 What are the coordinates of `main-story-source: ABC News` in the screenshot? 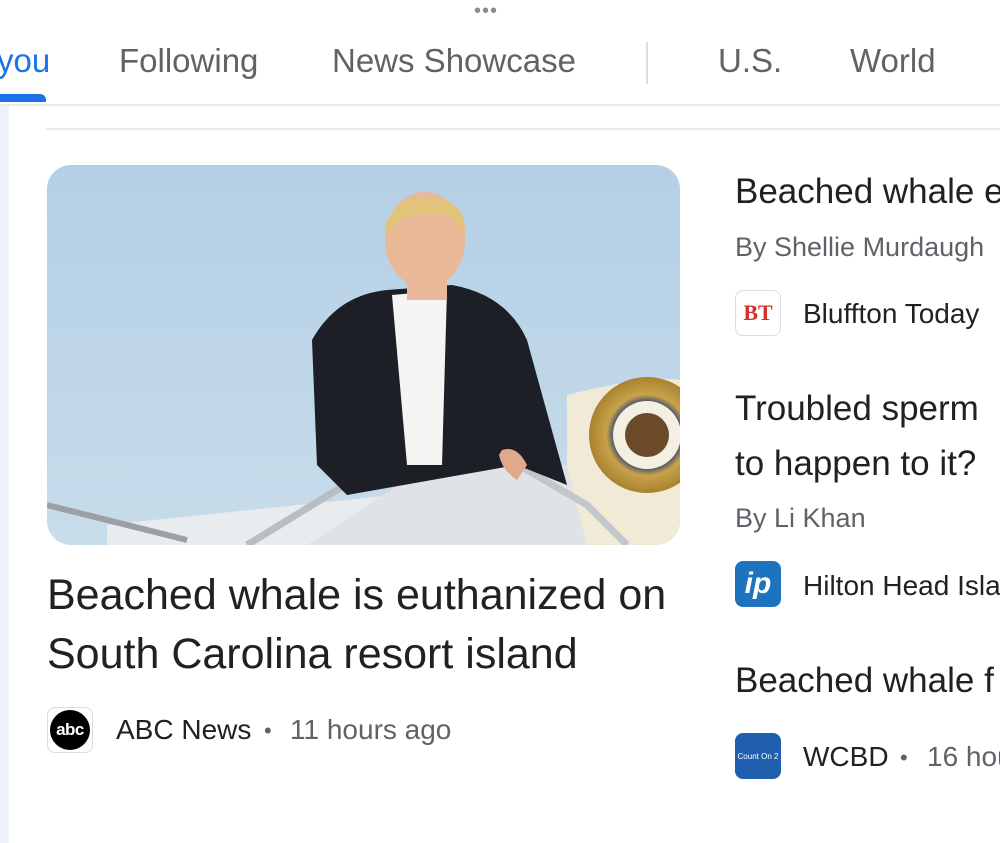 It's located at (183, 730).